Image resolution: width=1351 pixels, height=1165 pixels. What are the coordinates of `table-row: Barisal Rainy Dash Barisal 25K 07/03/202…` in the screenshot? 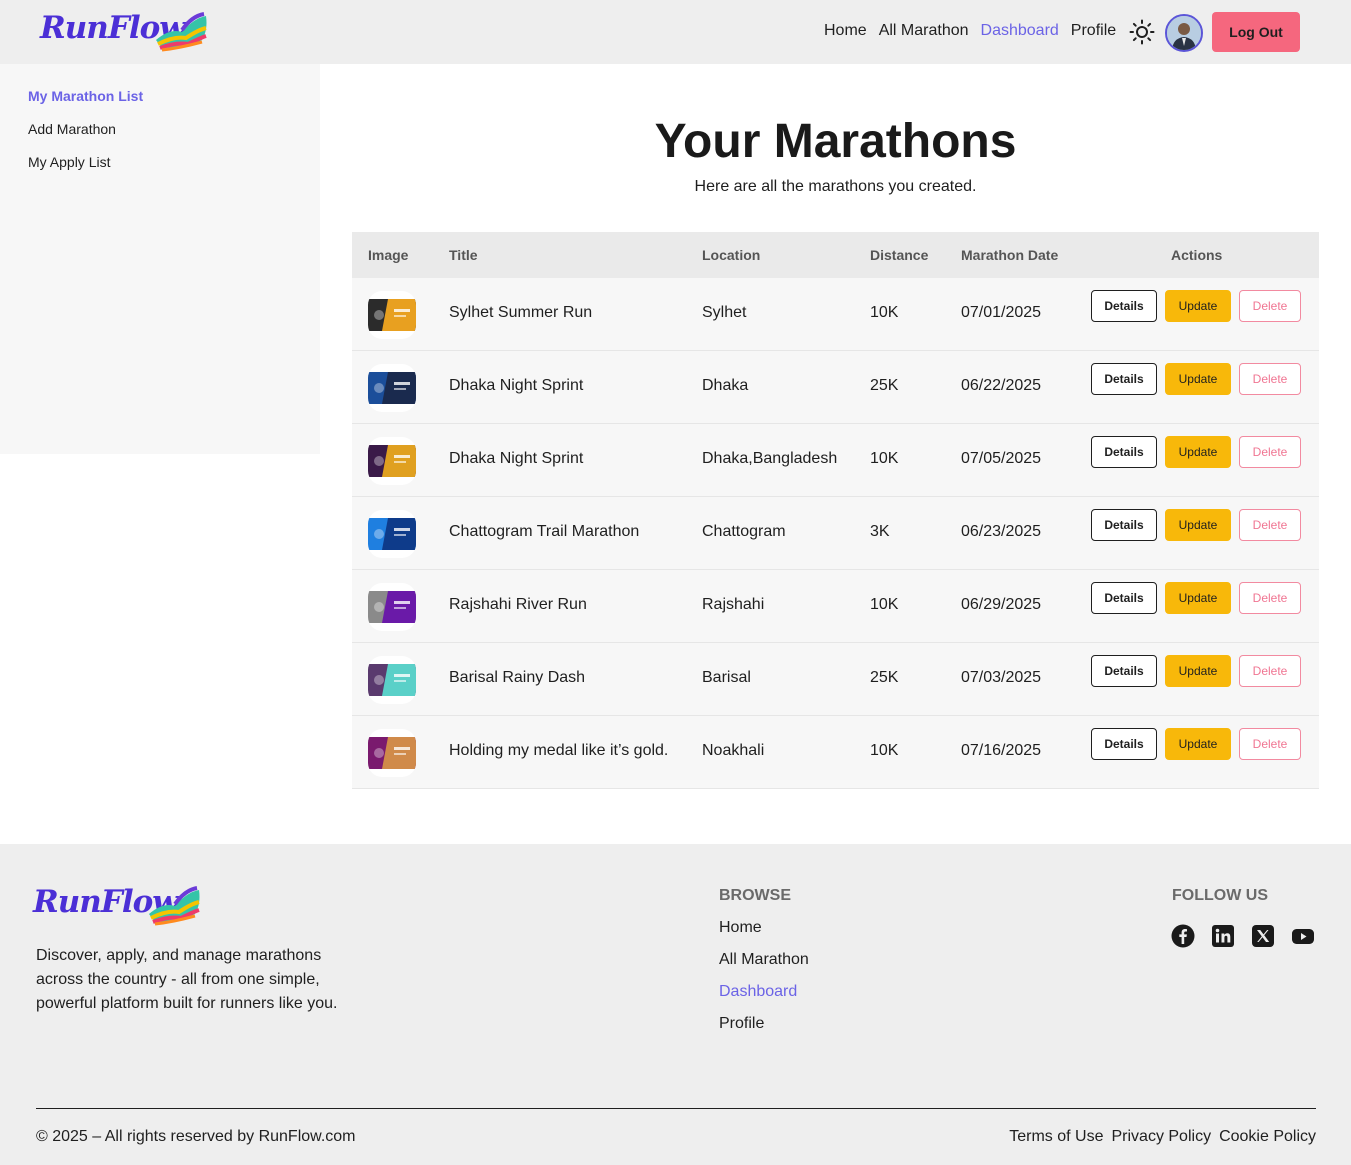 It's located at (835, 679).